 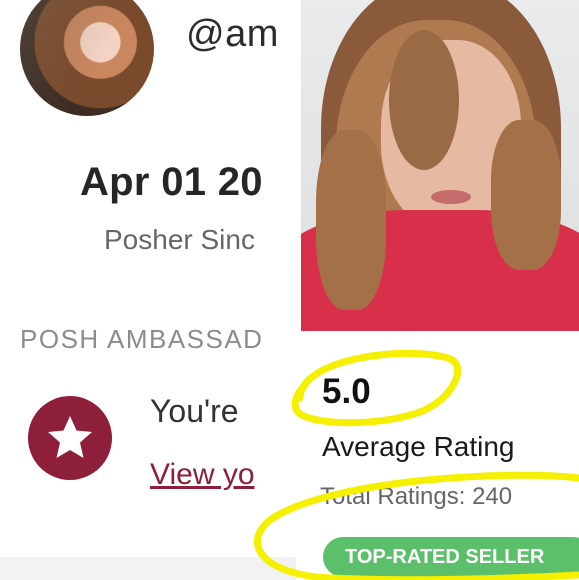 I want to click on posh-ambassador-heading: POSH AMBASSAD, so click(x=142, y=339).